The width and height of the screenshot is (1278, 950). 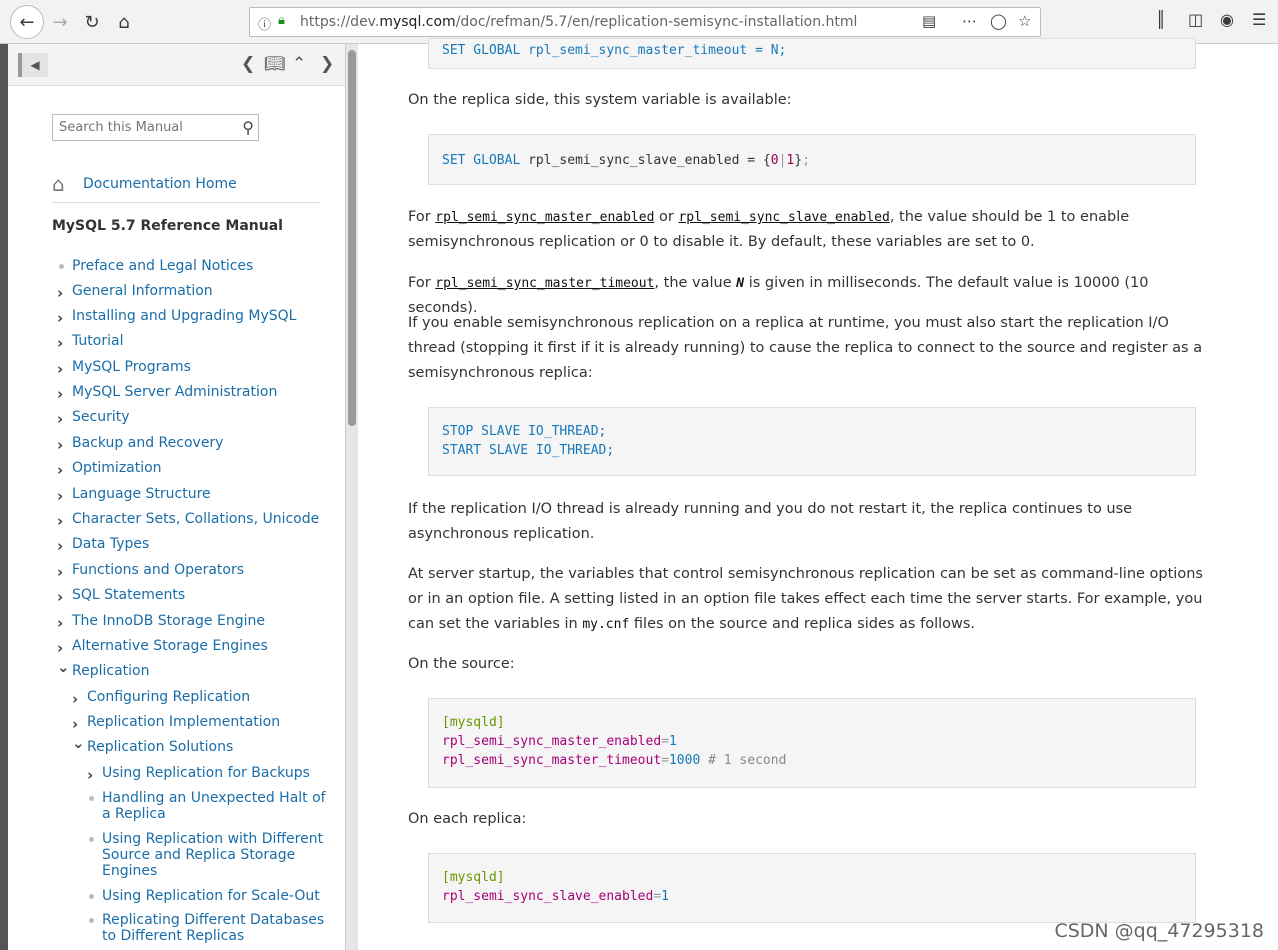 What do you see at coordinates (351, 497) in the screenshot?
I see `sidebar-scrollbar` at bounding box center [351, 497].